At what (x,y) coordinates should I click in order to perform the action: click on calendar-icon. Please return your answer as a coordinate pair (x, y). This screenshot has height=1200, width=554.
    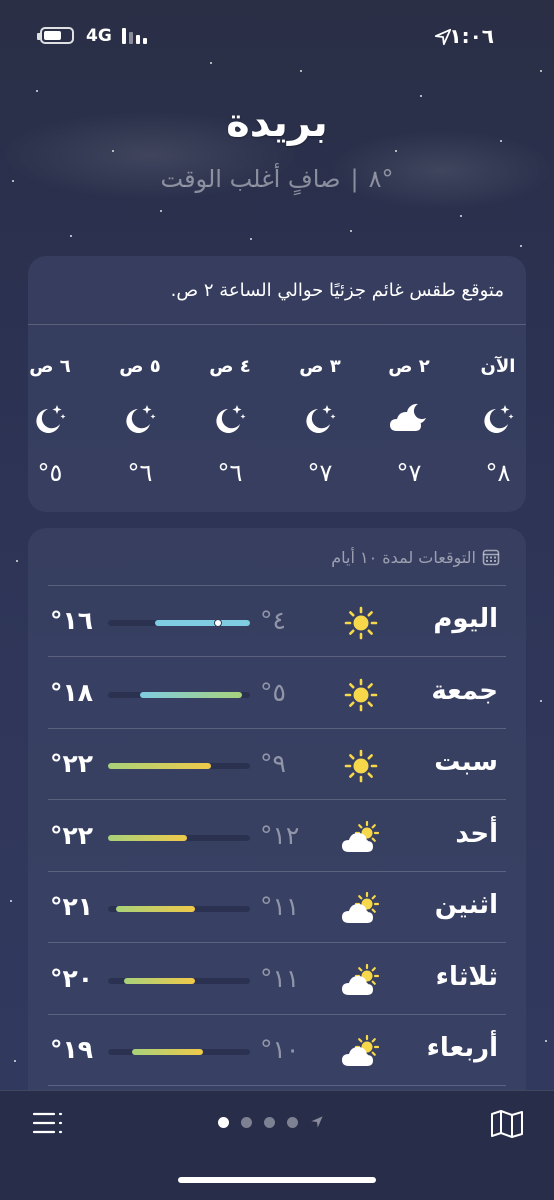
    Looking at the image, I should click on (491, 557).